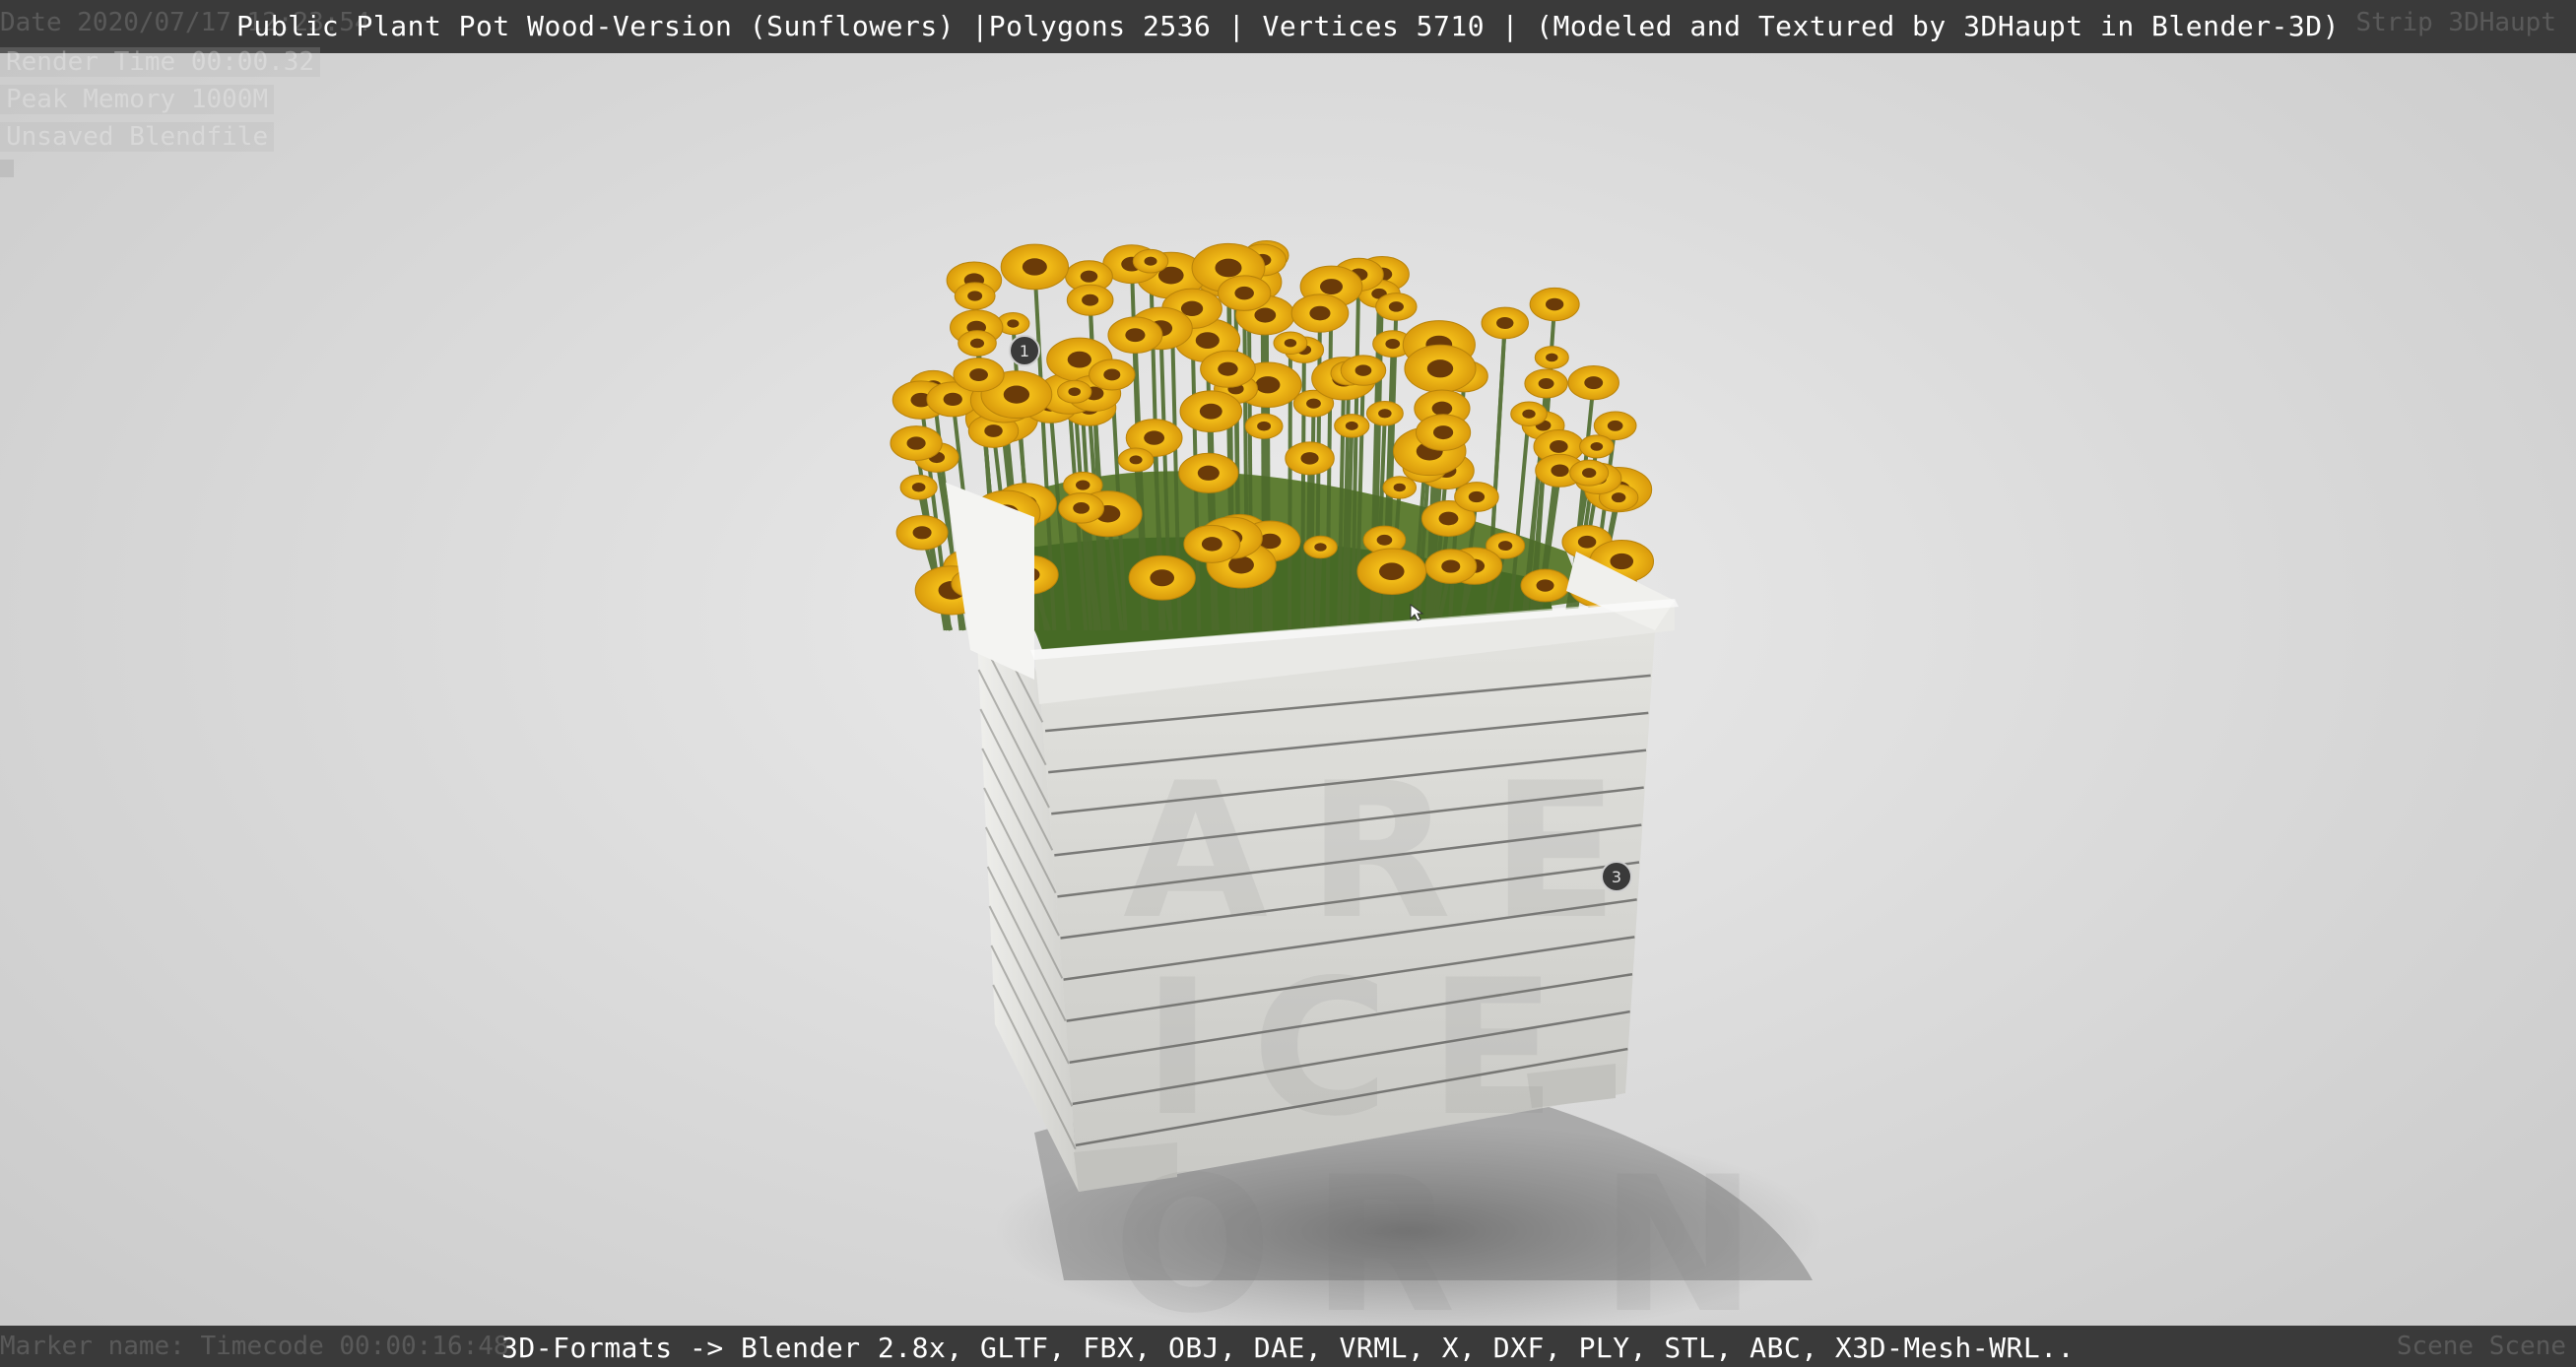 The image size is (2576, 1367). Describe the element at coordinates (1370, 1048) in the screenshot. I see `watermark-text-2: ICE` at that location.